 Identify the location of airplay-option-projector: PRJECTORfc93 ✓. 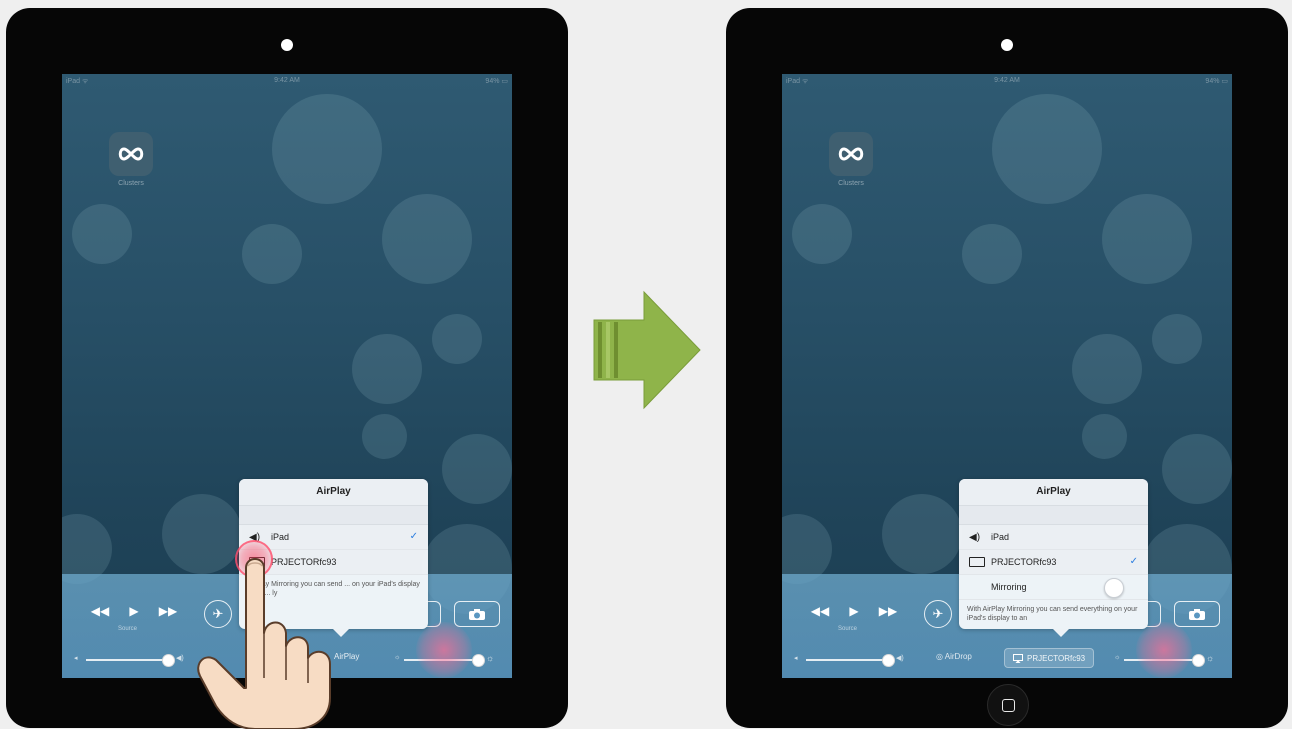
(1053, 562).